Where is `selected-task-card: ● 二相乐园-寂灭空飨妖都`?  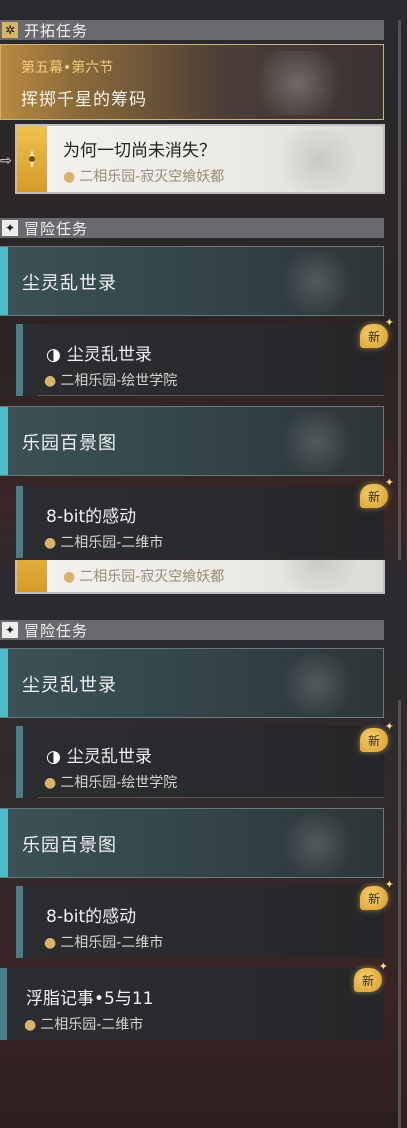 selected-task-card: ● 二相乐园-寂灭空飨妖都 is located at coordinates (200, 577).